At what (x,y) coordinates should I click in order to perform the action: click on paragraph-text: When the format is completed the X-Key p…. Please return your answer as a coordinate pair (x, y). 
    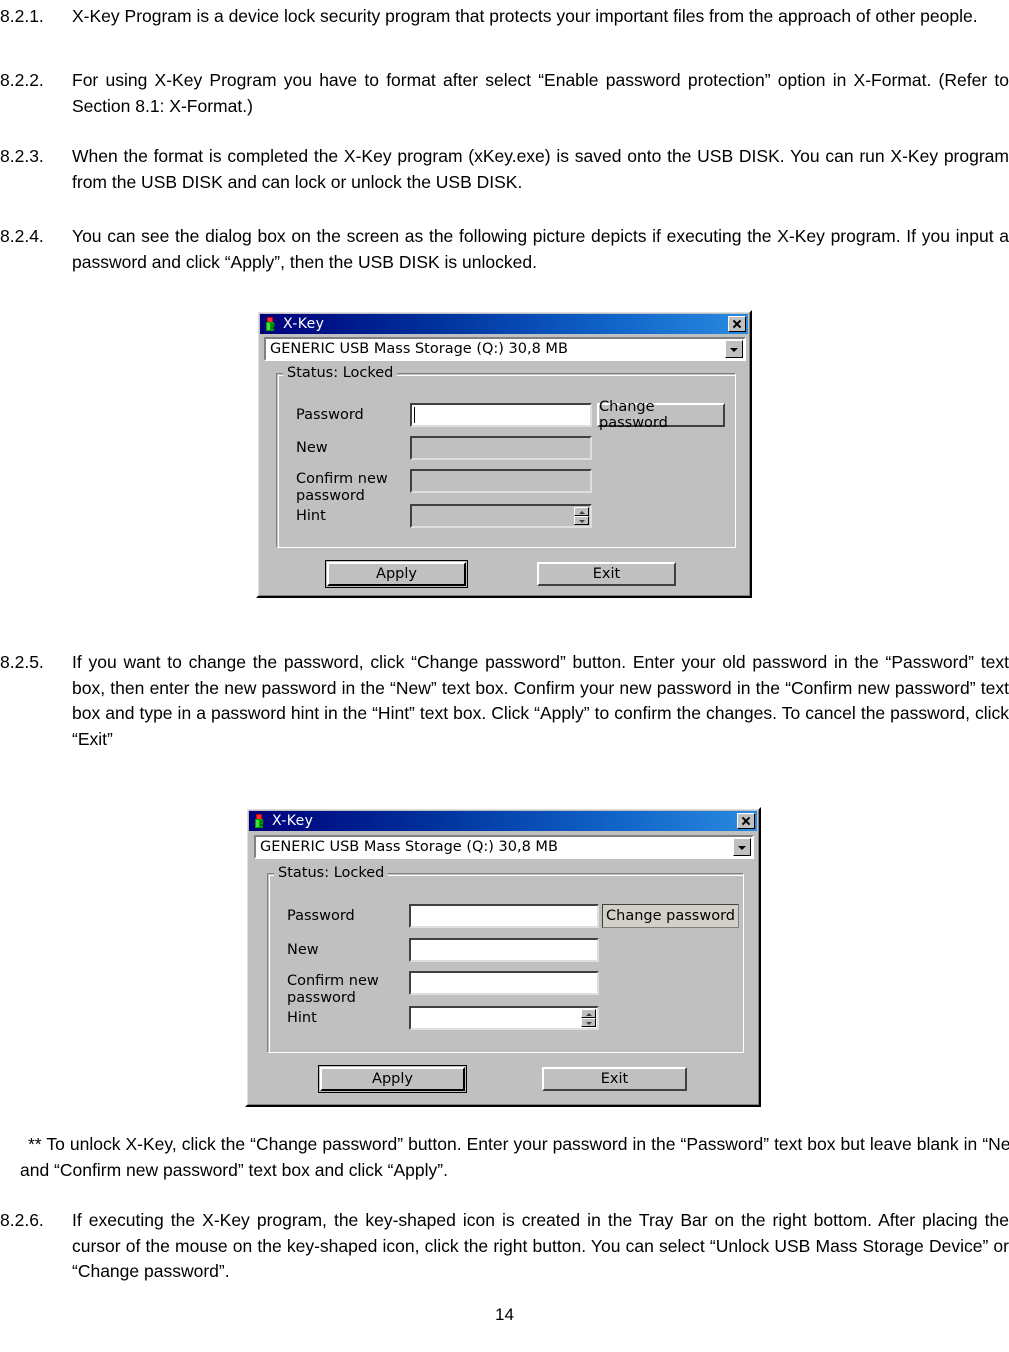
    Looking at the image, I should click on (540, 169).